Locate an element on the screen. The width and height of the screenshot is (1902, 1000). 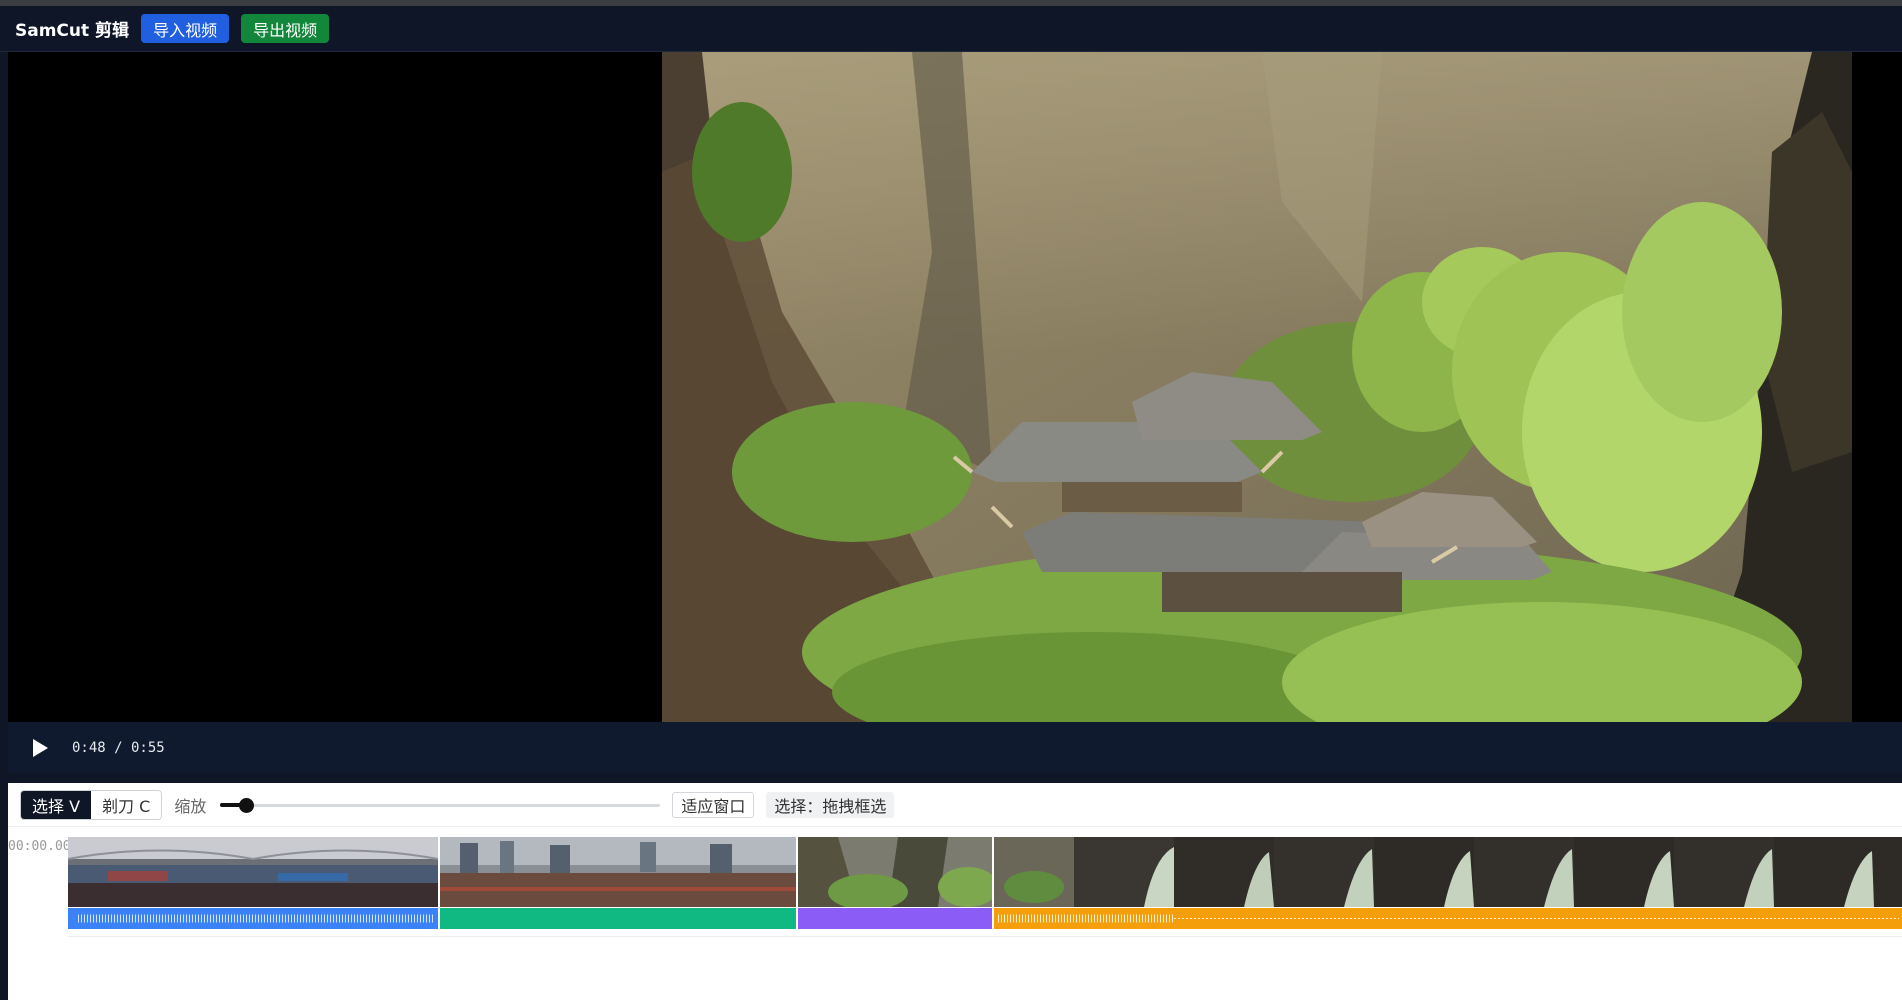
zoom-slider is located at coordinates (440, 805).